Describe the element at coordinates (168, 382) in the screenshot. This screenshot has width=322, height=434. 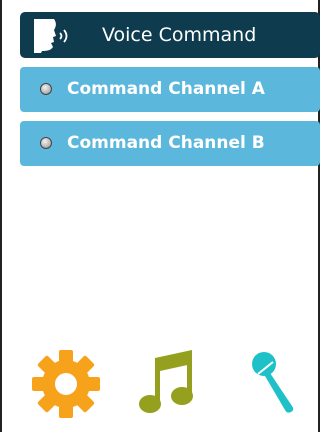
I see `music-note-icon` at that location.